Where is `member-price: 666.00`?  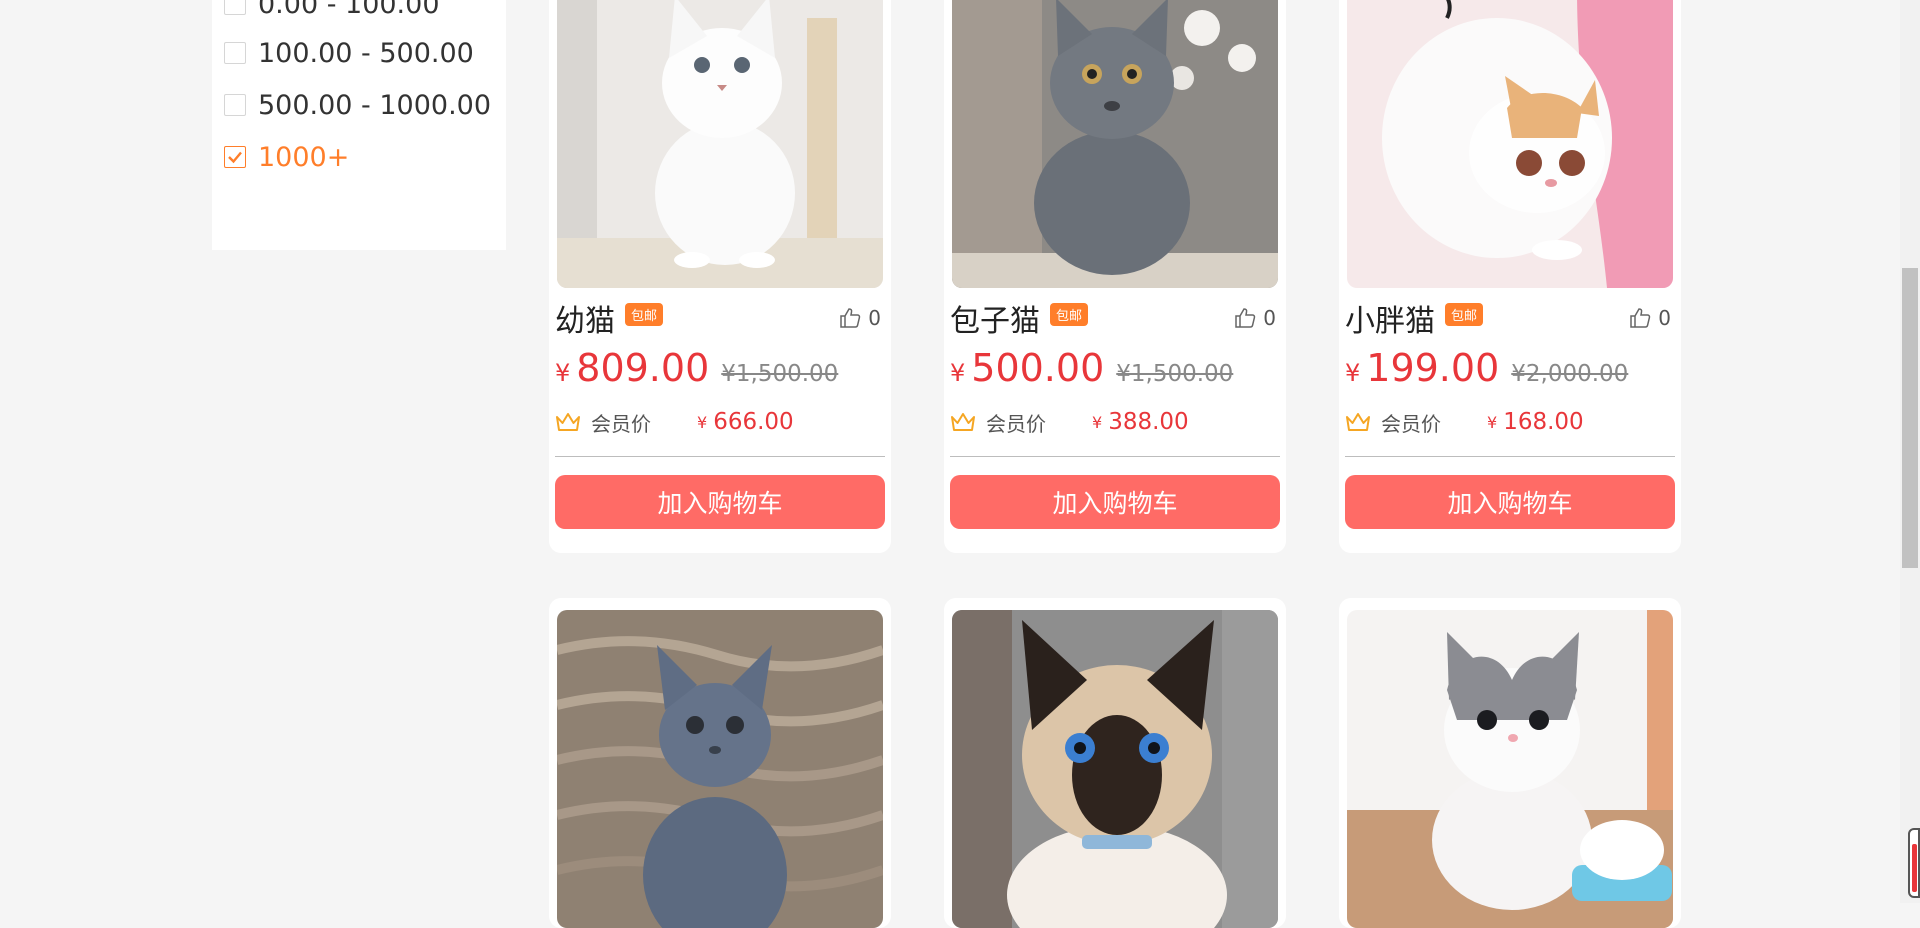 member-price: 666.00 is located at coordinates (753, 422).